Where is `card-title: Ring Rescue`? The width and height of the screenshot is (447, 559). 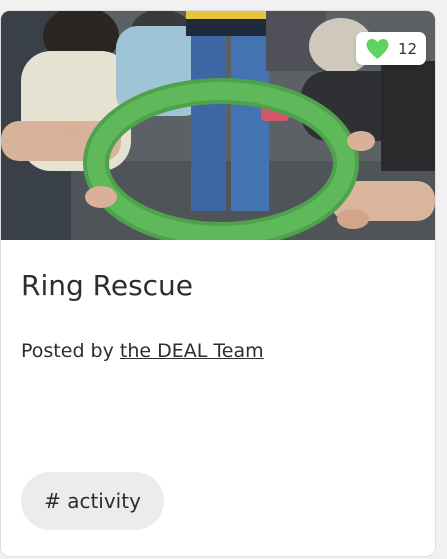
card-title: Ring Rescue is located at coordinates (107, 285).